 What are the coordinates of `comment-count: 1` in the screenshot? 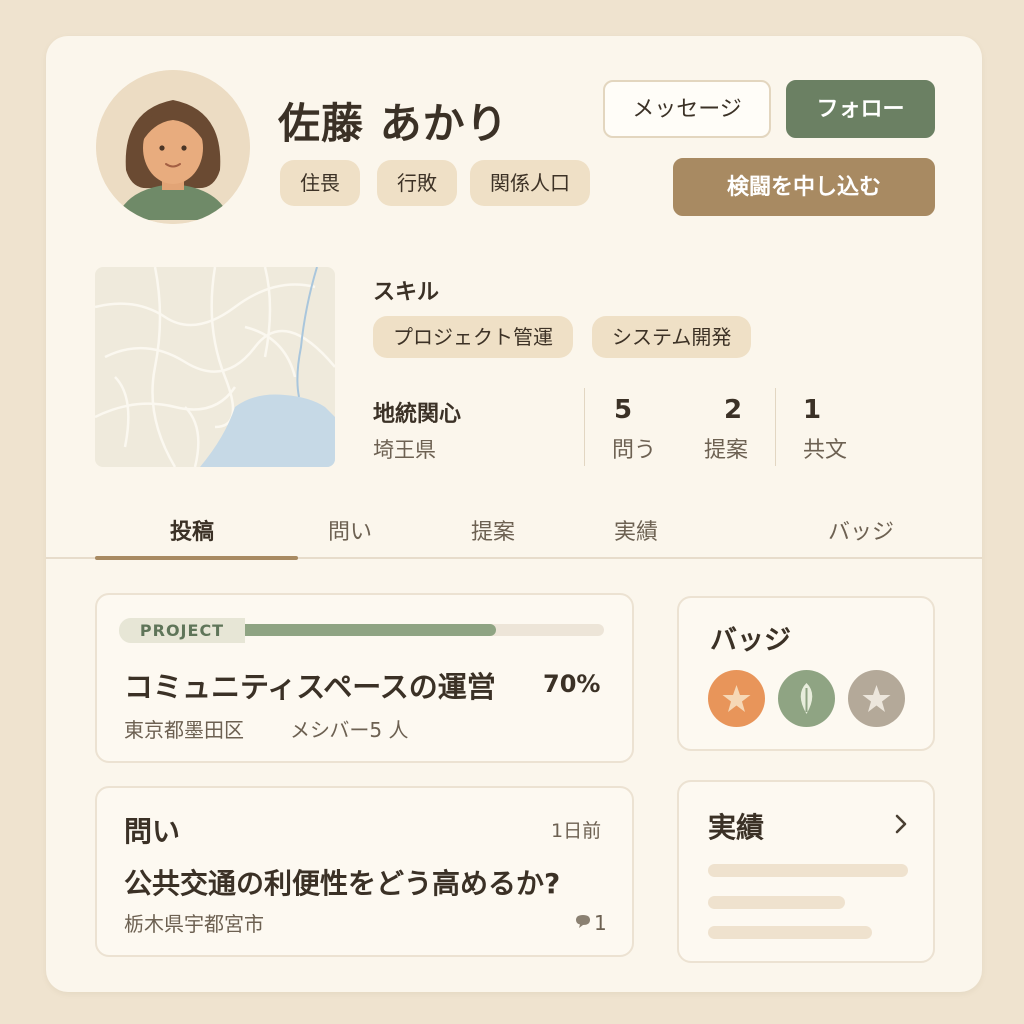 It's located at (600, 923).